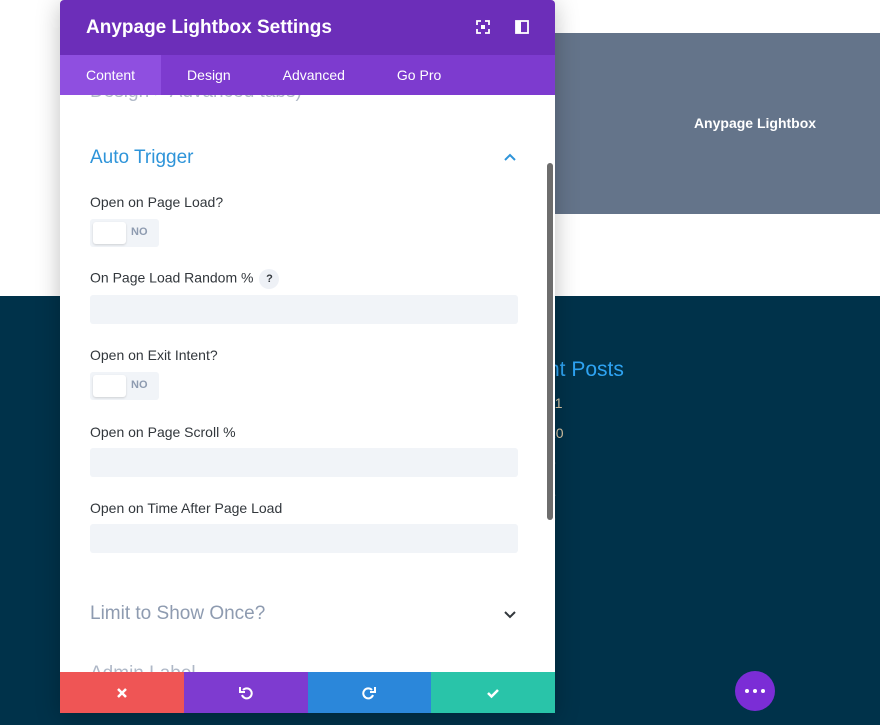  Describe the element at coordinates (142, 157) in the screenshot. I see `auto-trigger-title: Auto Trigger` at that location.